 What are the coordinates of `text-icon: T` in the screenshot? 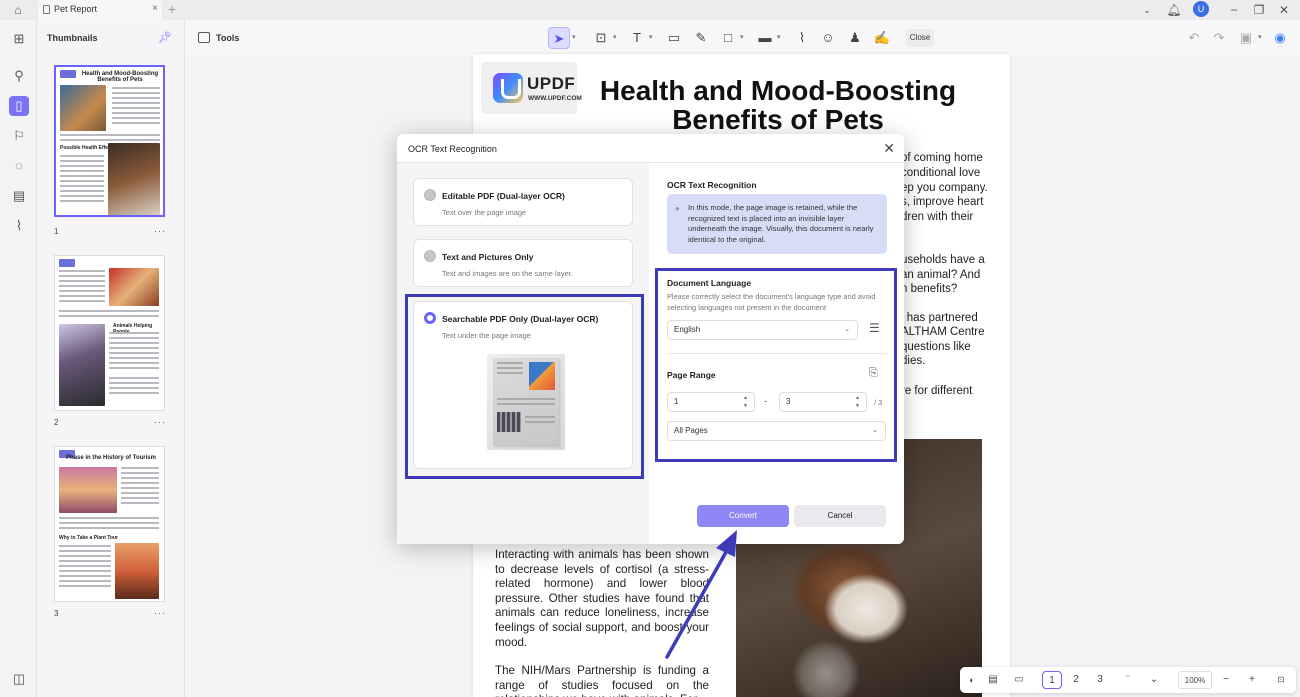 It's located at (637, 38).